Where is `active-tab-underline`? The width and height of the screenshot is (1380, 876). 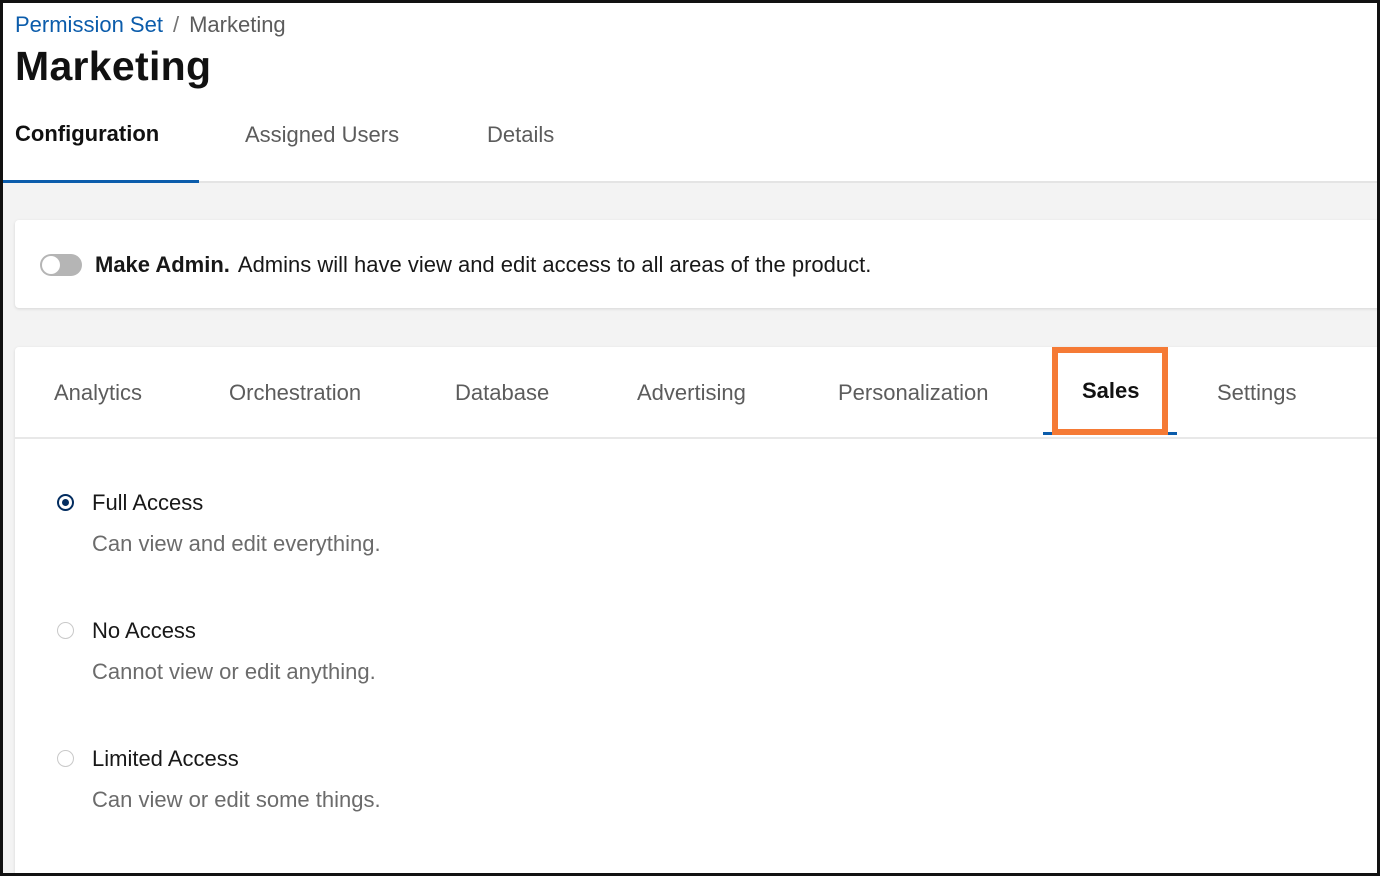 active-tab-underline is located at coordinates (1110, 433).